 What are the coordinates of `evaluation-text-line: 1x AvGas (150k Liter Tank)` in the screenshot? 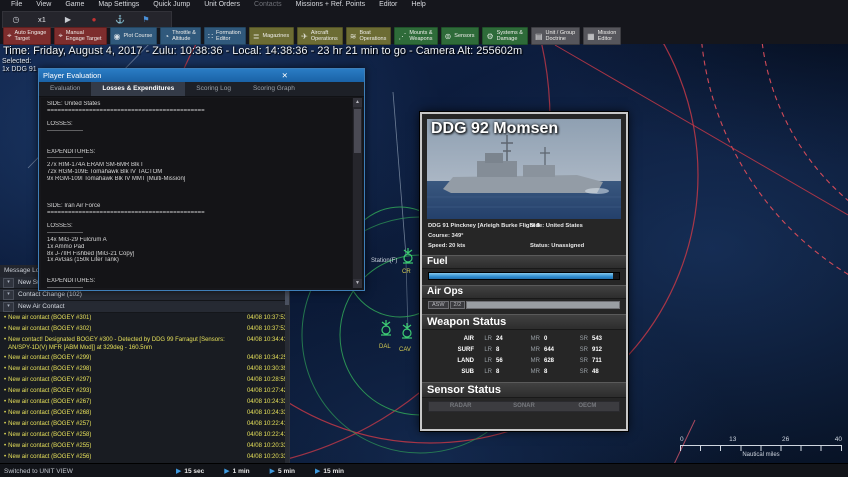 It's located at (83, 260).